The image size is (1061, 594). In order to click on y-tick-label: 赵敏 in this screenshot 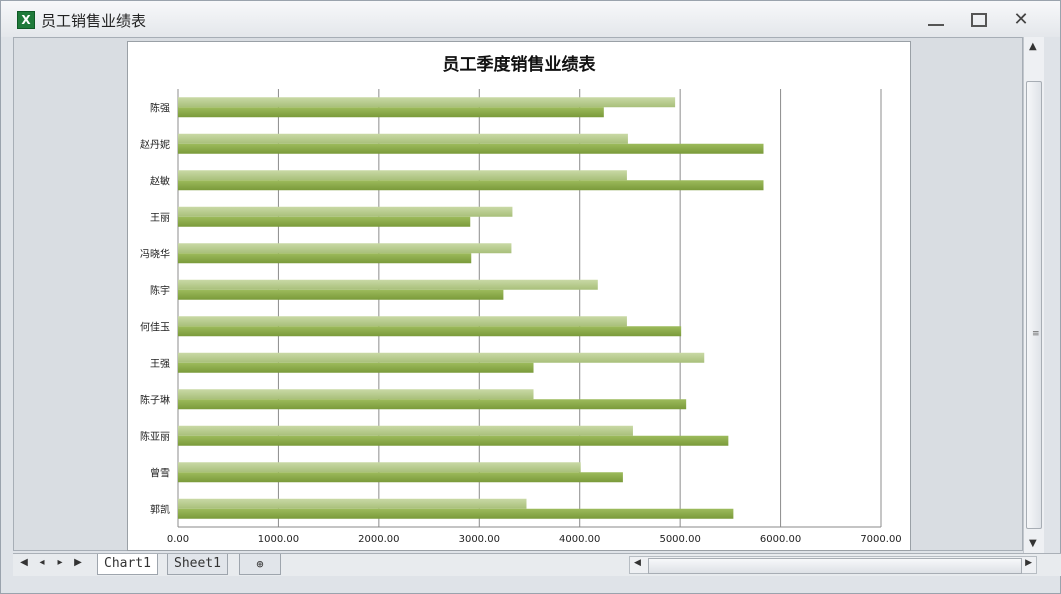, I will do `click(160, 180)`.